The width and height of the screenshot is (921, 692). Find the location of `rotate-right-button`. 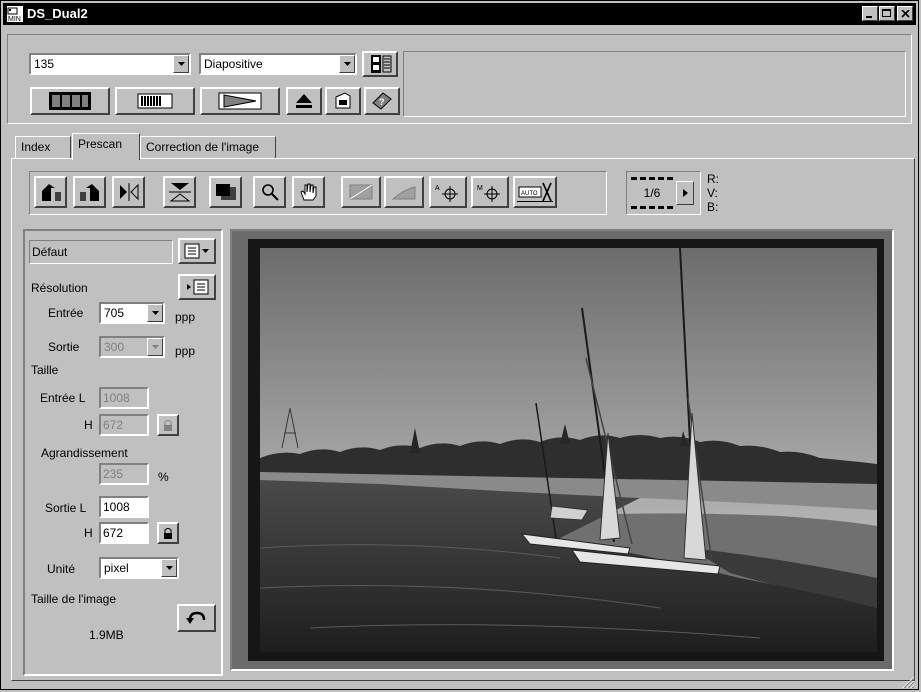

rotate-right-button is located at coordinates (89, 192).